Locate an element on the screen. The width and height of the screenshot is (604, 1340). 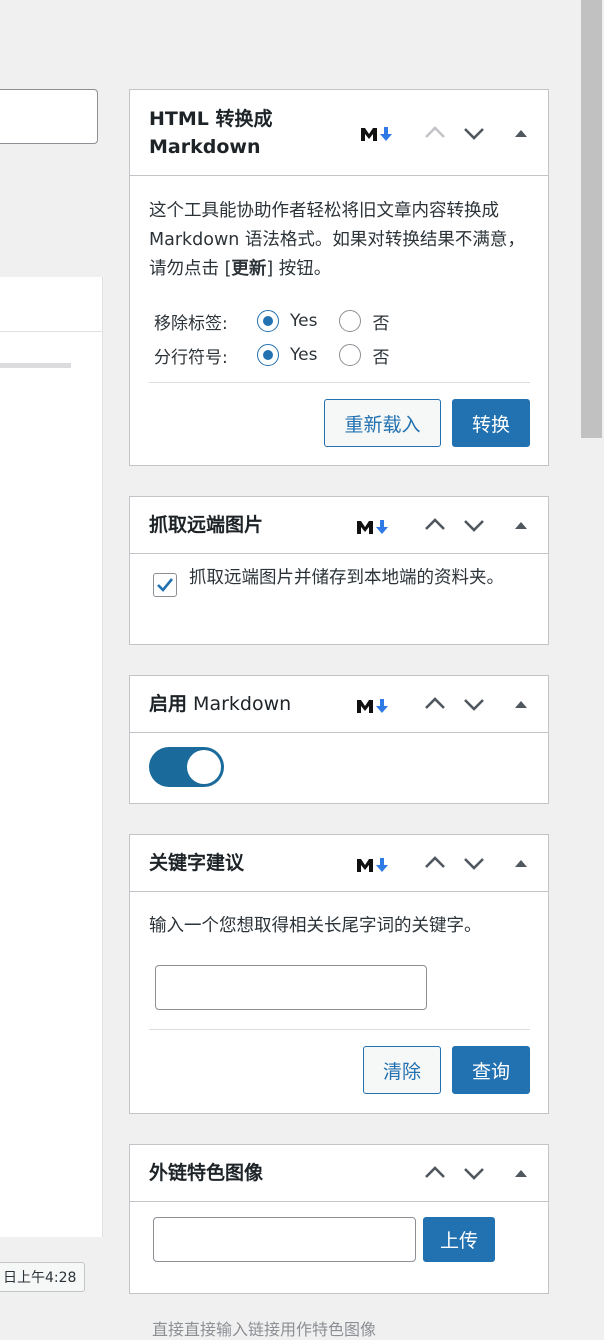
keyword-suggestion-box: 关键字建议 输入一个您想取得相关长尾字词的关键字。 清除 查询 is located at coordinates (339, 974).